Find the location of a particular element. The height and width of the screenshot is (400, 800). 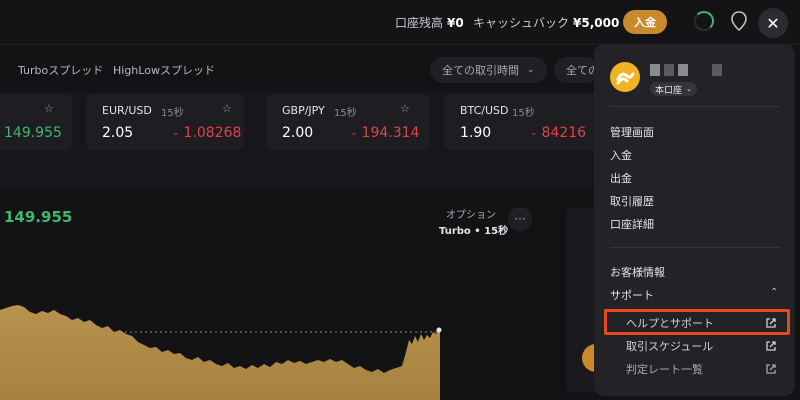

ticker-rate-value: 1.08268 is located at coordinates (212, 133).